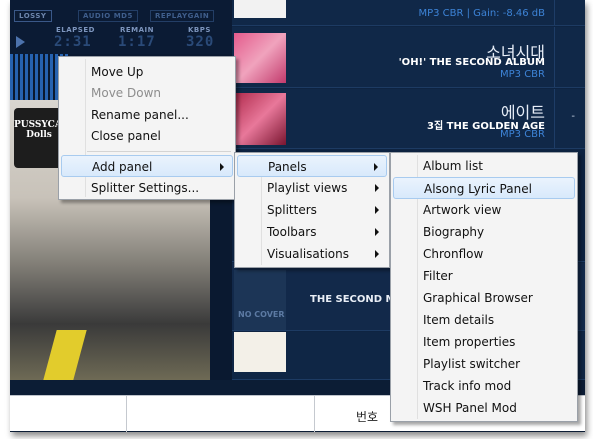 This screenshot has width=593, height=439. I want to click on alsong-lyric-panel-item: Alsong Lyric Panel, so click(484, 188).